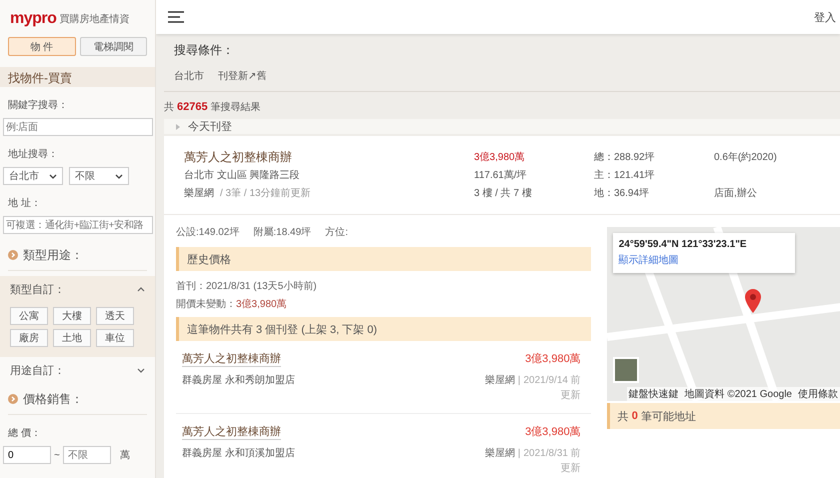 The width and height of the screenshot is (840, 478). Describe the element at coordinates (53, 399) in the screenshot. I see `section-heading: 價格銷售：` at that location.